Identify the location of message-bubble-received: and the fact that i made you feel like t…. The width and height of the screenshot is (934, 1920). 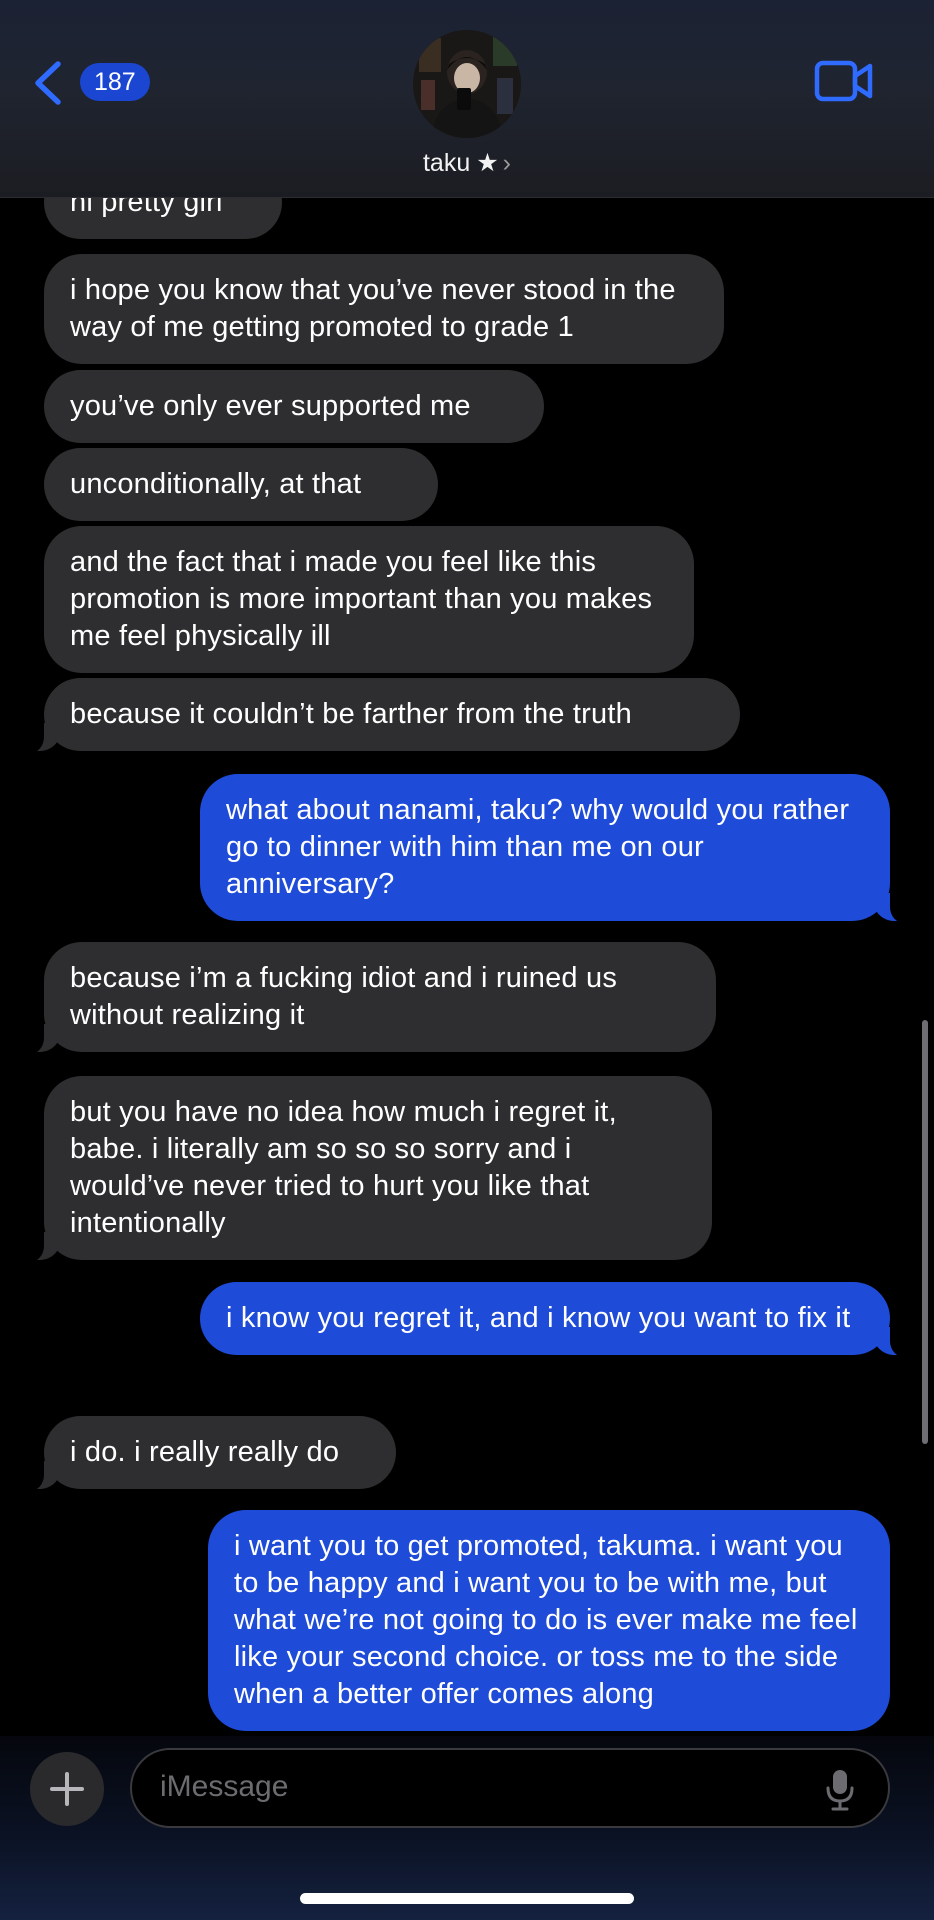
(369, 599).